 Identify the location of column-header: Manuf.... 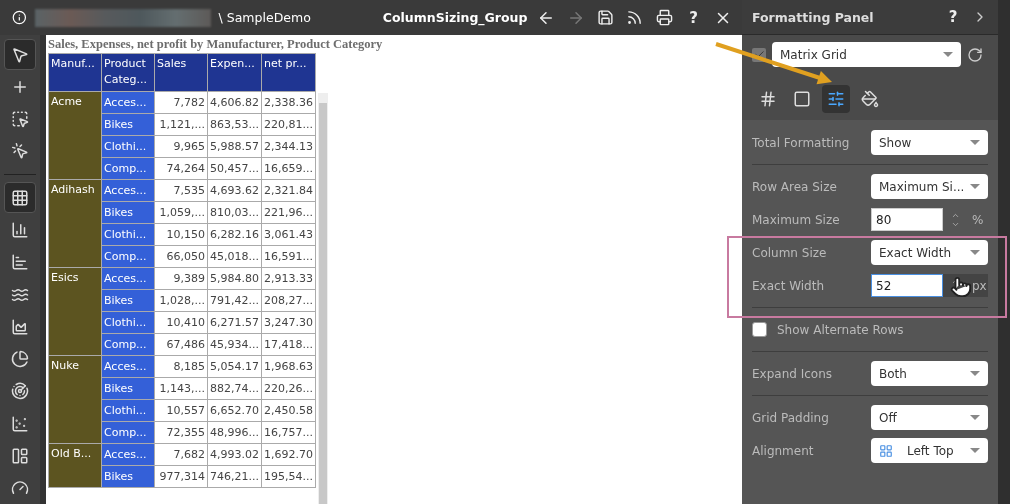
(75, 72).